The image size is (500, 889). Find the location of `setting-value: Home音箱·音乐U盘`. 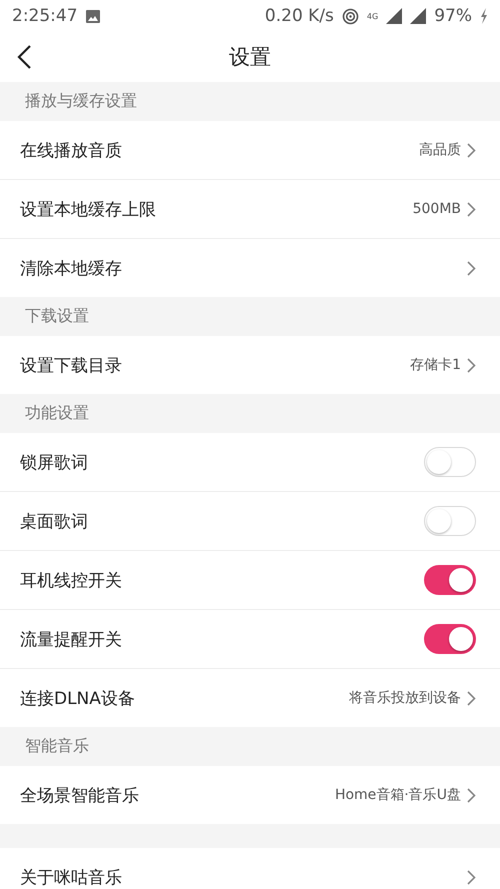

setting-value: Home音箱·音乐U盘 is located at coordinates (397, 795).